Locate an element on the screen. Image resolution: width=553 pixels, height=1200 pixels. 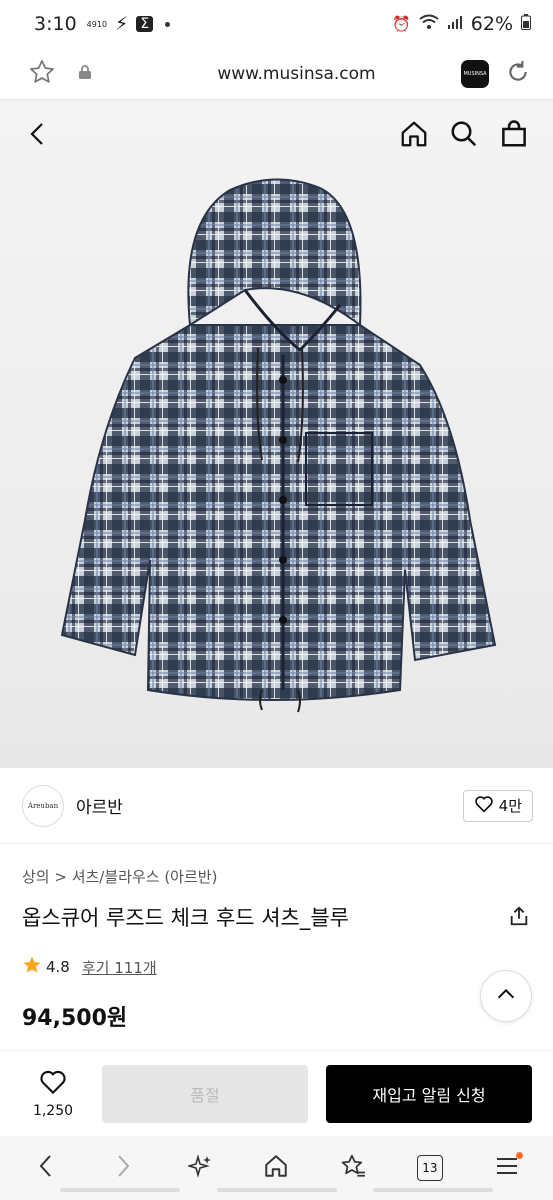
menu-icon is located at coordinates (507, 1168).